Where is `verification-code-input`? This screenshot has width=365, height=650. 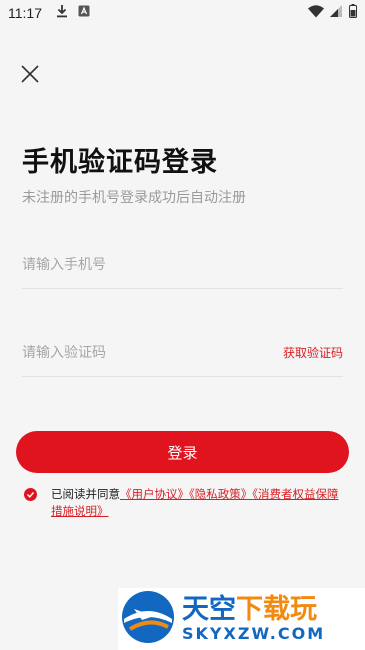
verification-code-input is located at coordinates (152, 352).